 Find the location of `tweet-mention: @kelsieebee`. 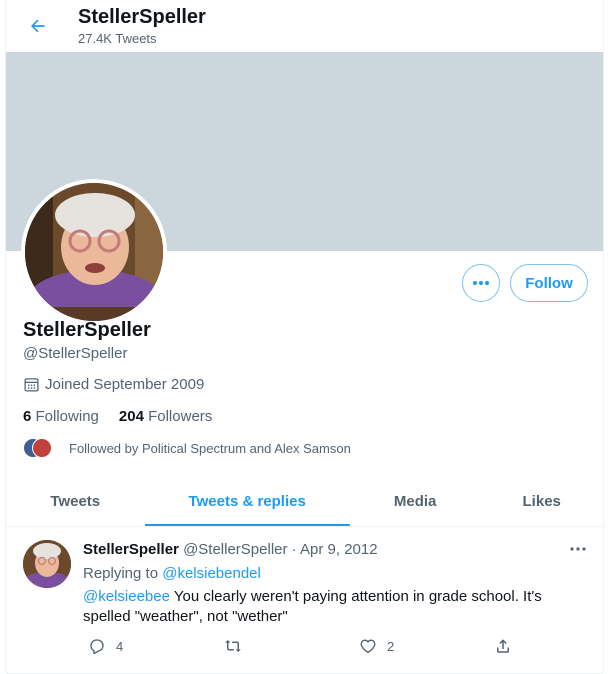

tweet-mention: @kelsieebee is located at coordinates (126, 596).